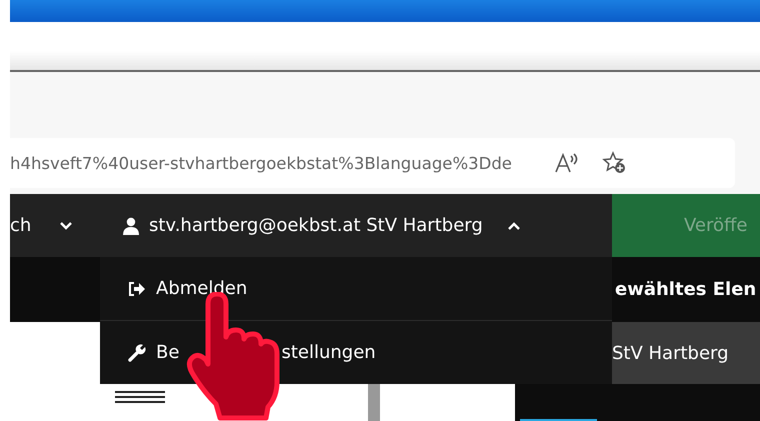 The image size is (760, 421). What do you see at coordinates (615, 163) in the screenshot?
I see `add-favorite-icon` at bounding box center [615, 163].